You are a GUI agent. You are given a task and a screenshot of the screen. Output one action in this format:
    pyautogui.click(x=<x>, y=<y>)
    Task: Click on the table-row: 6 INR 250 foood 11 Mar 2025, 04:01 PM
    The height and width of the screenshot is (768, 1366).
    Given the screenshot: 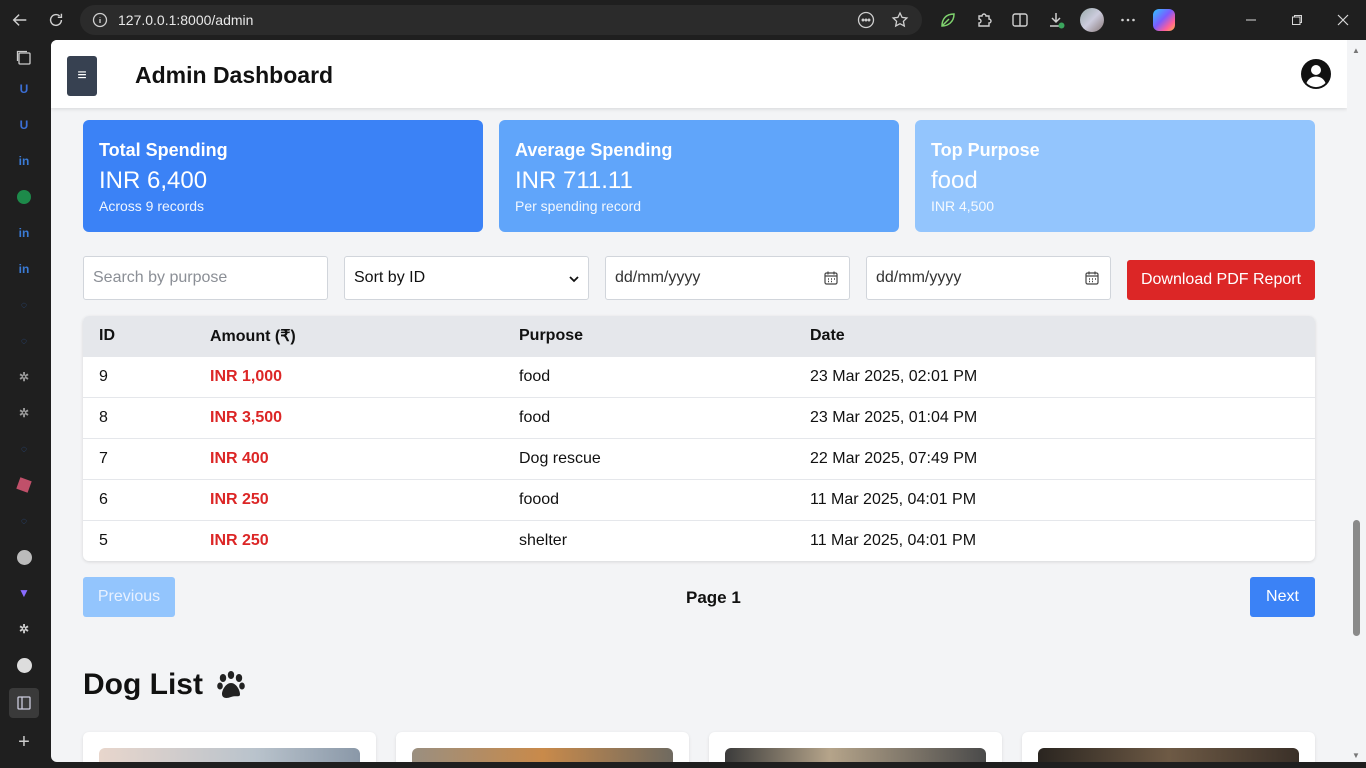 What is the action you would take?
    pyautogui.click(x=699, y=499)
    